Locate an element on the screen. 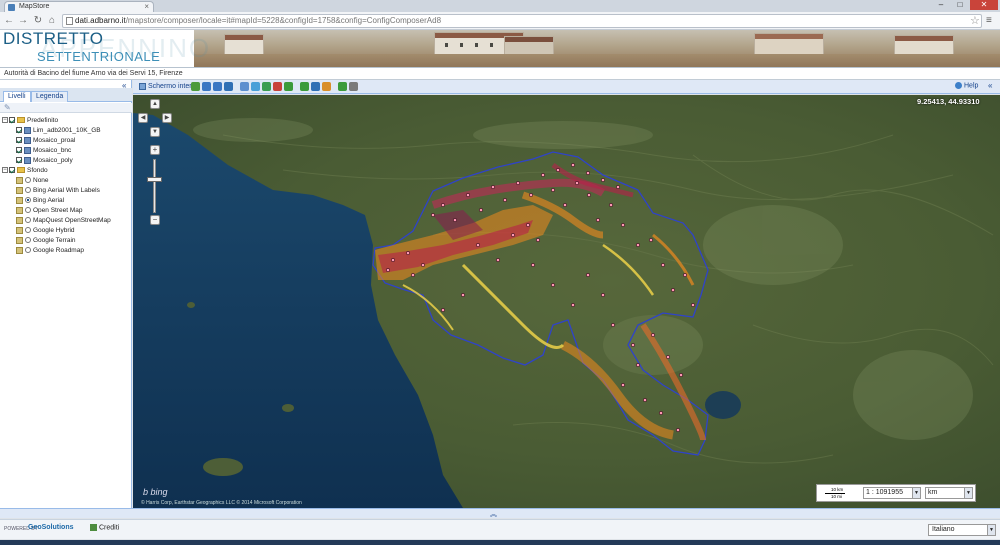 This screenshot has width=1000, height=545. tree-item-label: MapQuest OpenStreetMap is located at coordinates (72, 220).